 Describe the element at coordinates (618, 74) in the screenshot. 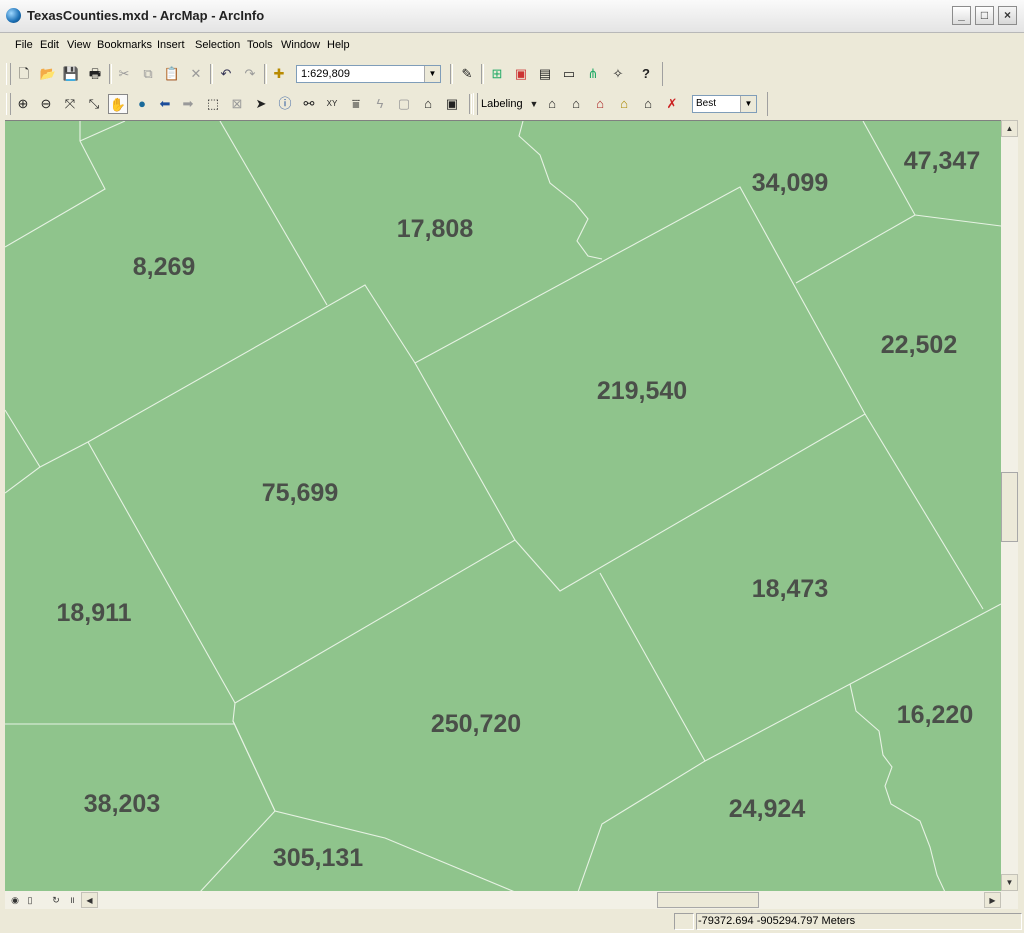

I see `search-window-icon: ✧` at that location.